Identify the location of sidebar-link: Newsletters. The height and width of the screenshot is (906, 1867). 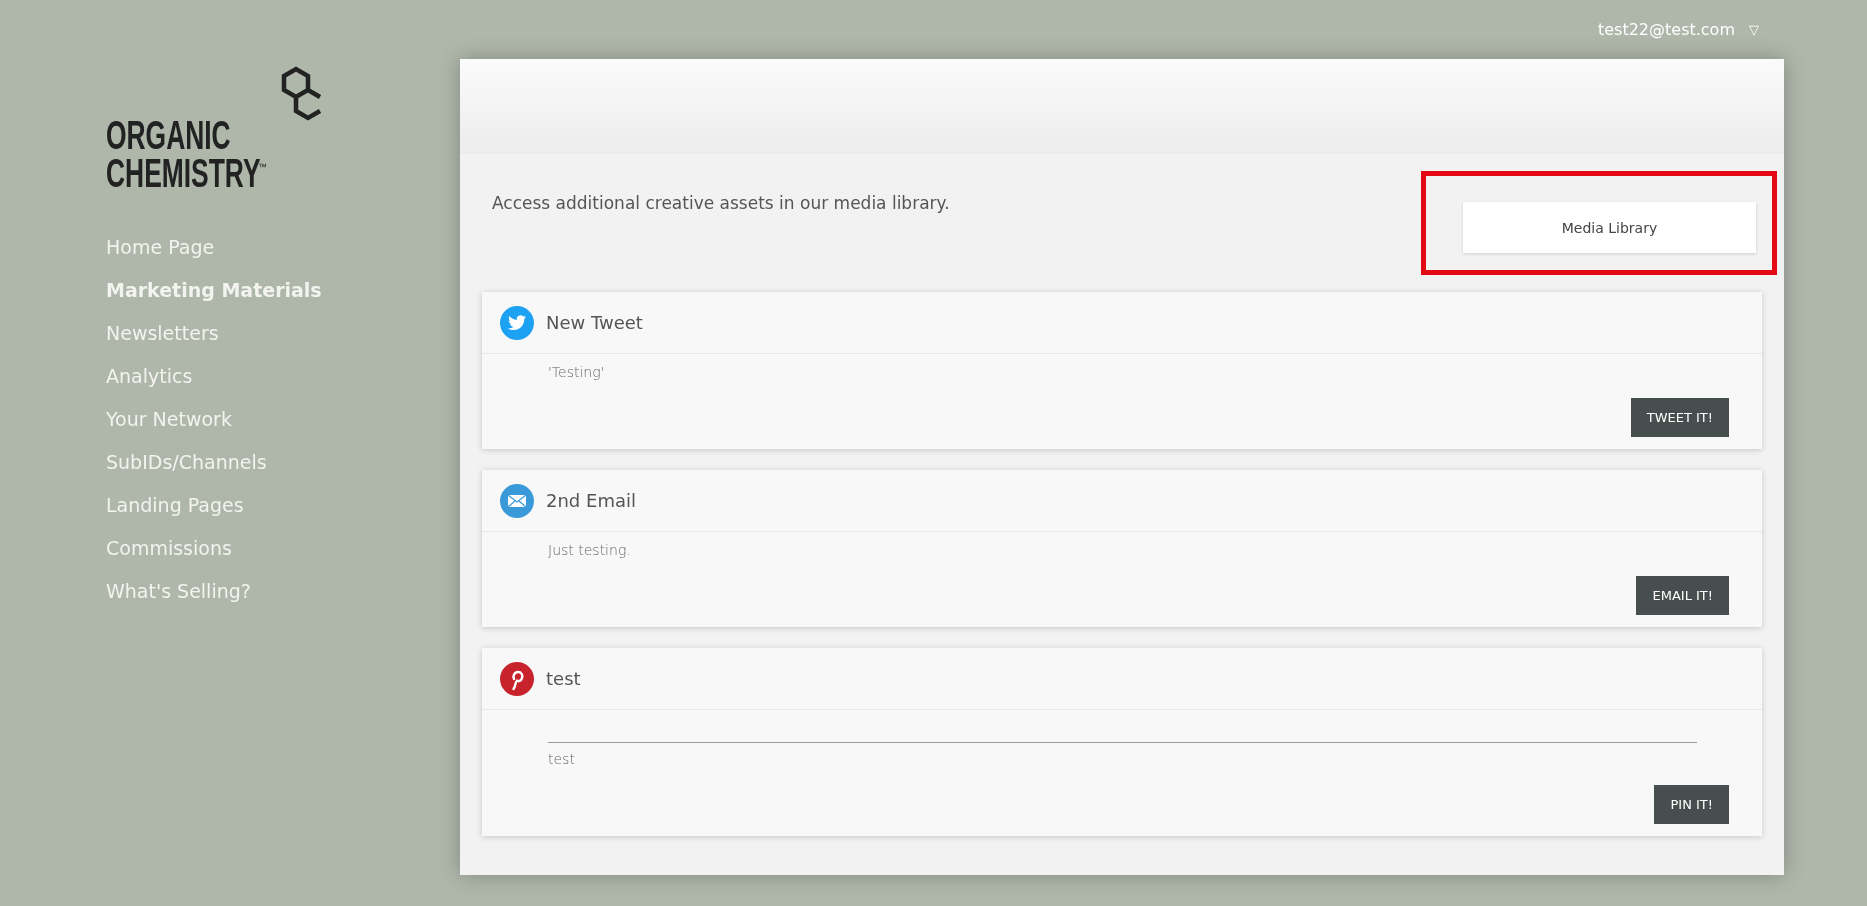
(162, 333).